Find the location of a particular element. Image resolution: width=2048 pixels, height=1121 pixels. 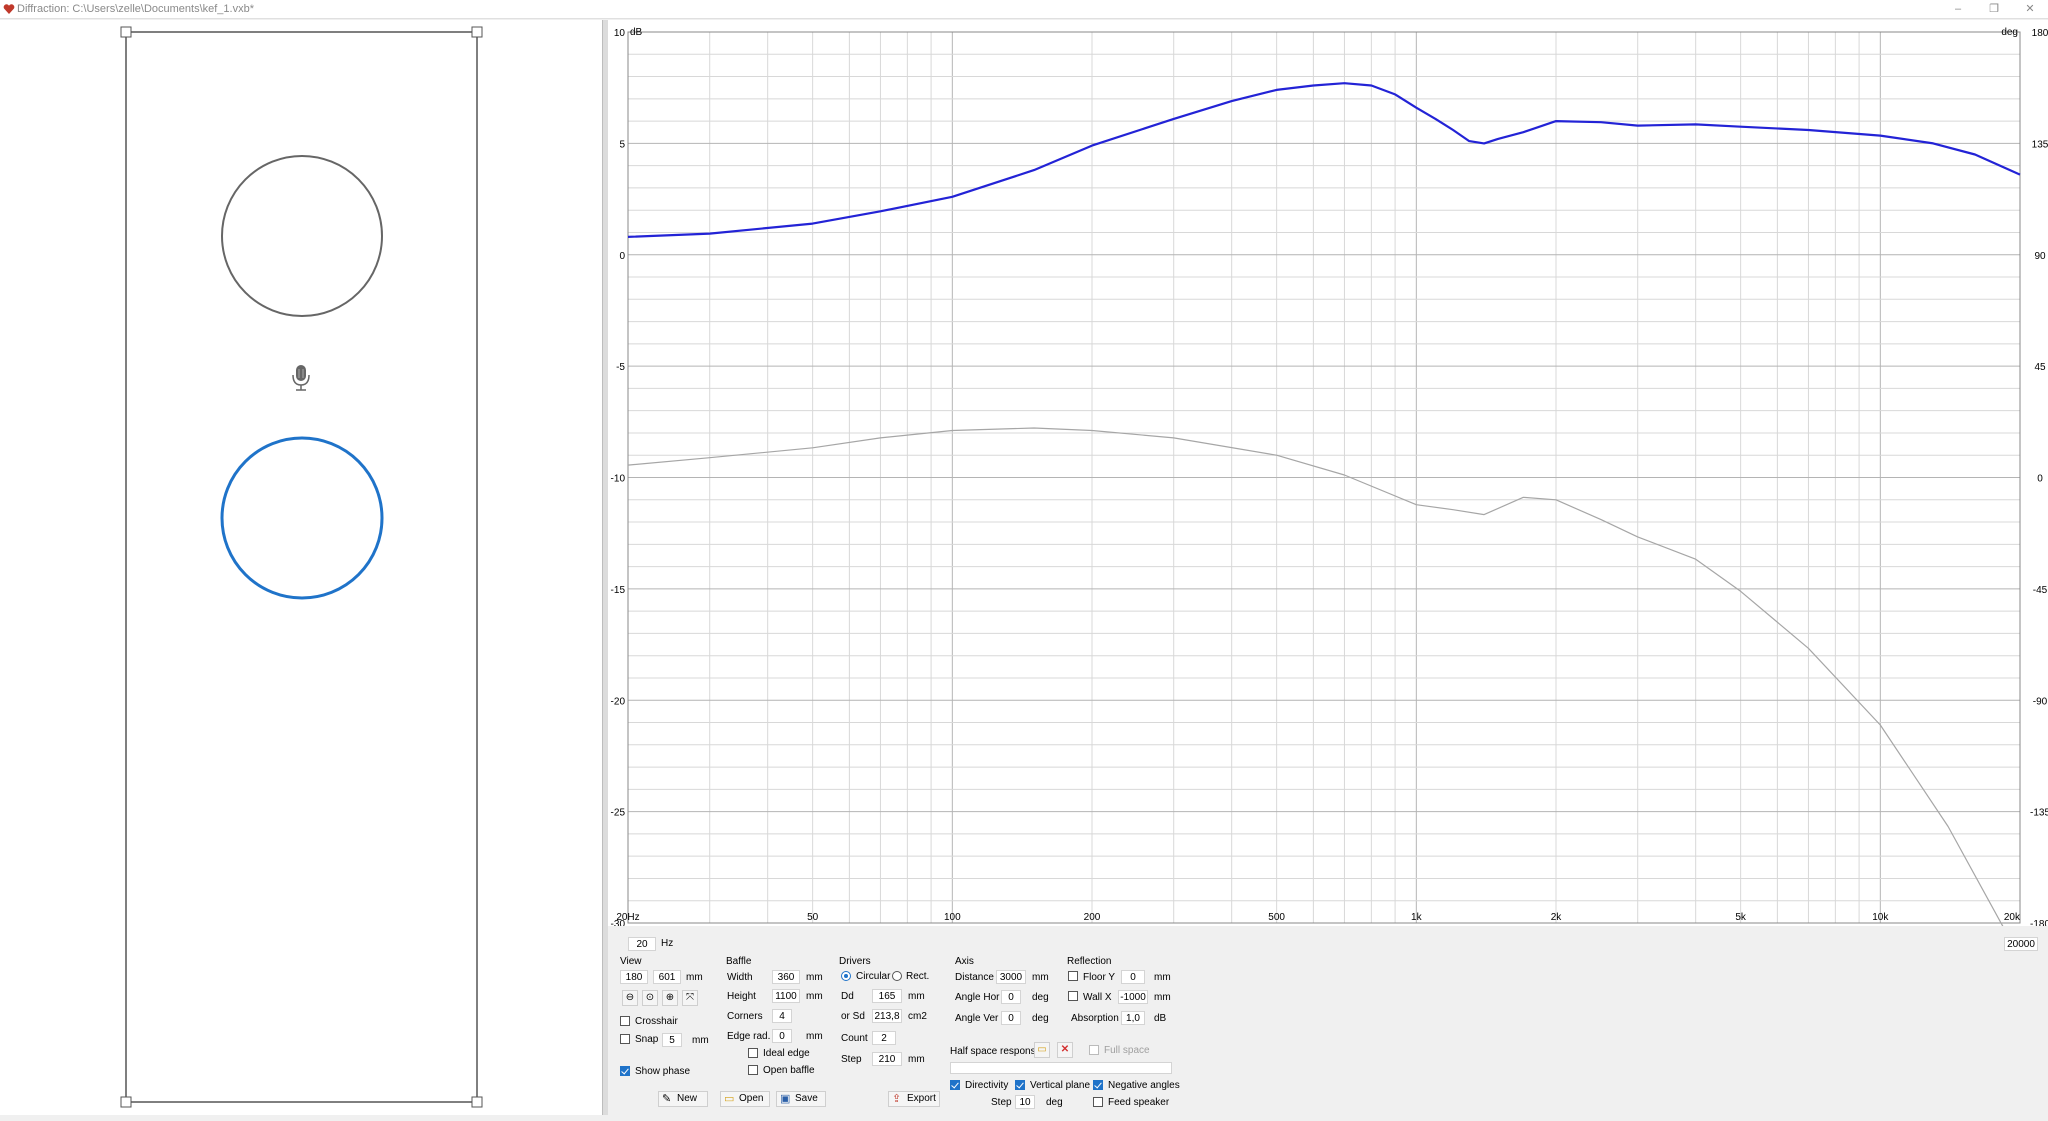

baffle-height-input: 1100 is located at coordinates (786, 996).